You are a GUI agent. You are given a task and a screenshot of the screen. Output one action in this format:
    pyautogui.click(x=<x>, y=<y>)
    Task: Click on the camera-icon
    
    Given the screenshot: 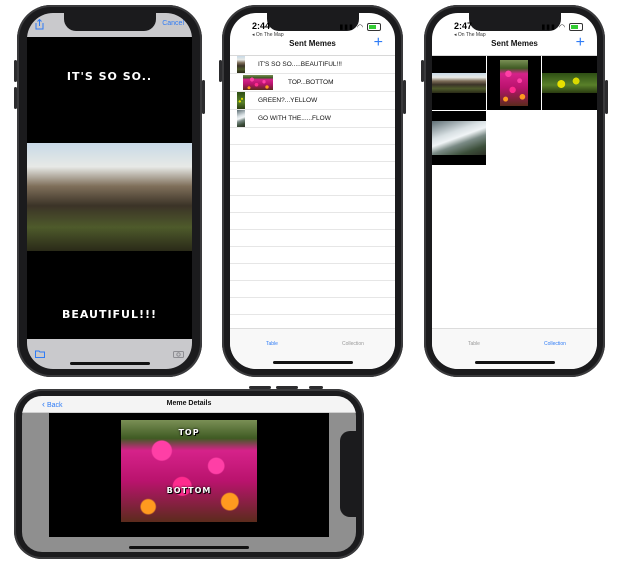 What is the action you would take?
    pyautogui.click(x=178, y=354)
    